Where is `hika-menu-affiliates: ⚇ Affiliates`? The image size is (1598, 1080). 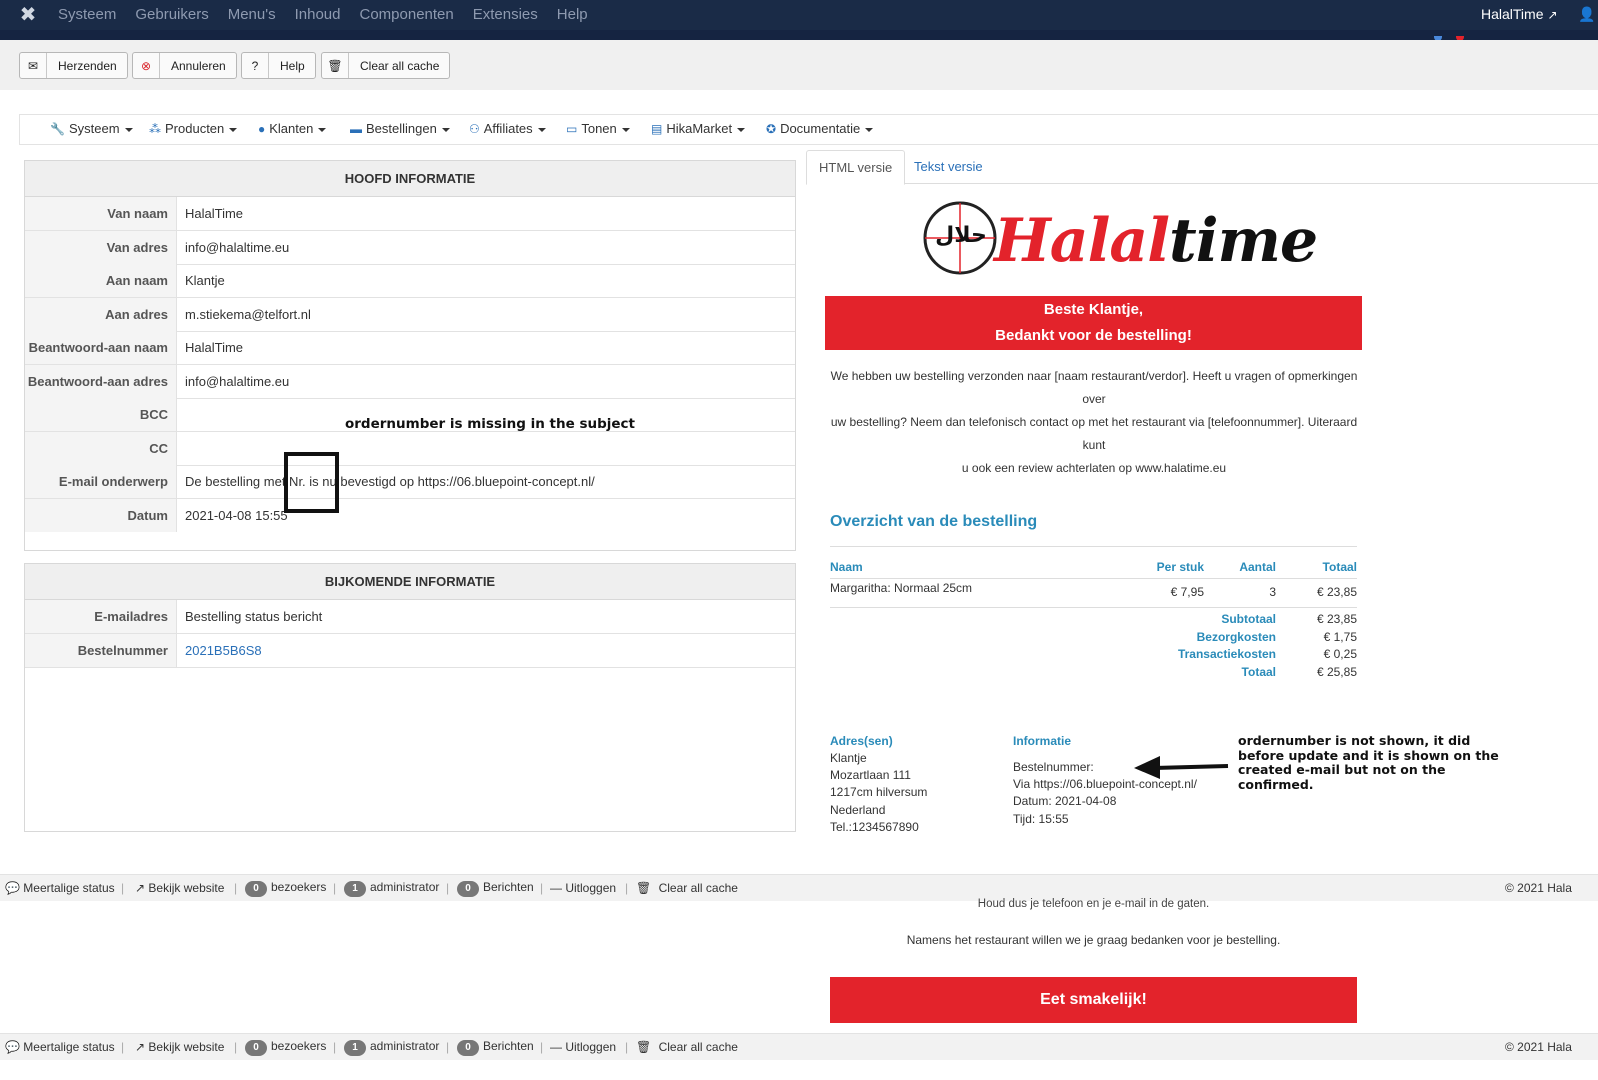
hika-menu-affiliates: ⚇ Affiliates is located at coordinates (507, 128).